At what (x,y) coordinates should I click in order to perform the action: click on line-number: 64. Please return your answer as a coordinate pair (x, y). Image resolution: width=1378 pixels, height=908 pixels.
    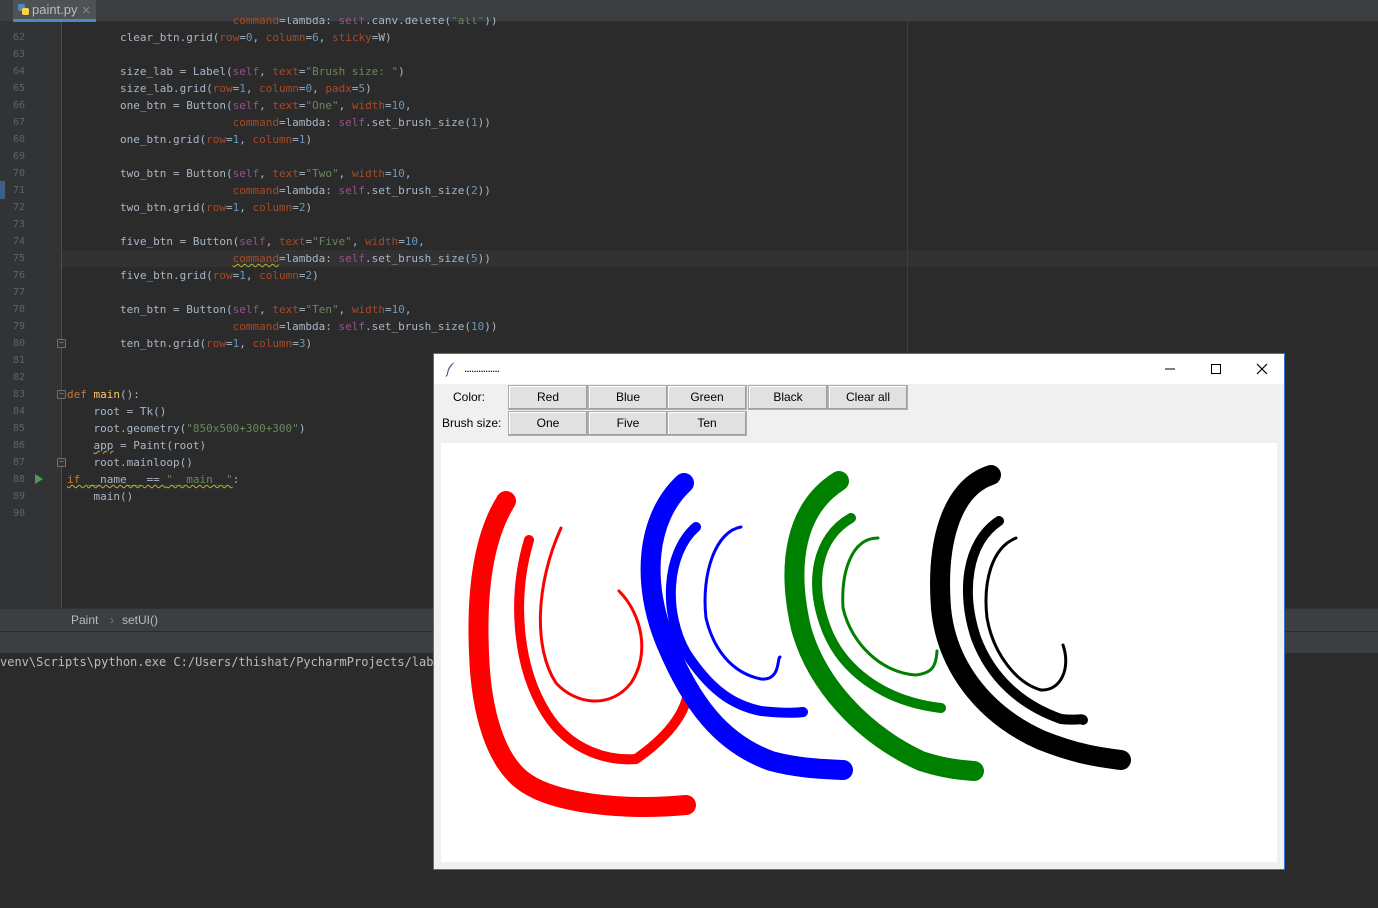
    Looking at the image, I should click on (18, 71).